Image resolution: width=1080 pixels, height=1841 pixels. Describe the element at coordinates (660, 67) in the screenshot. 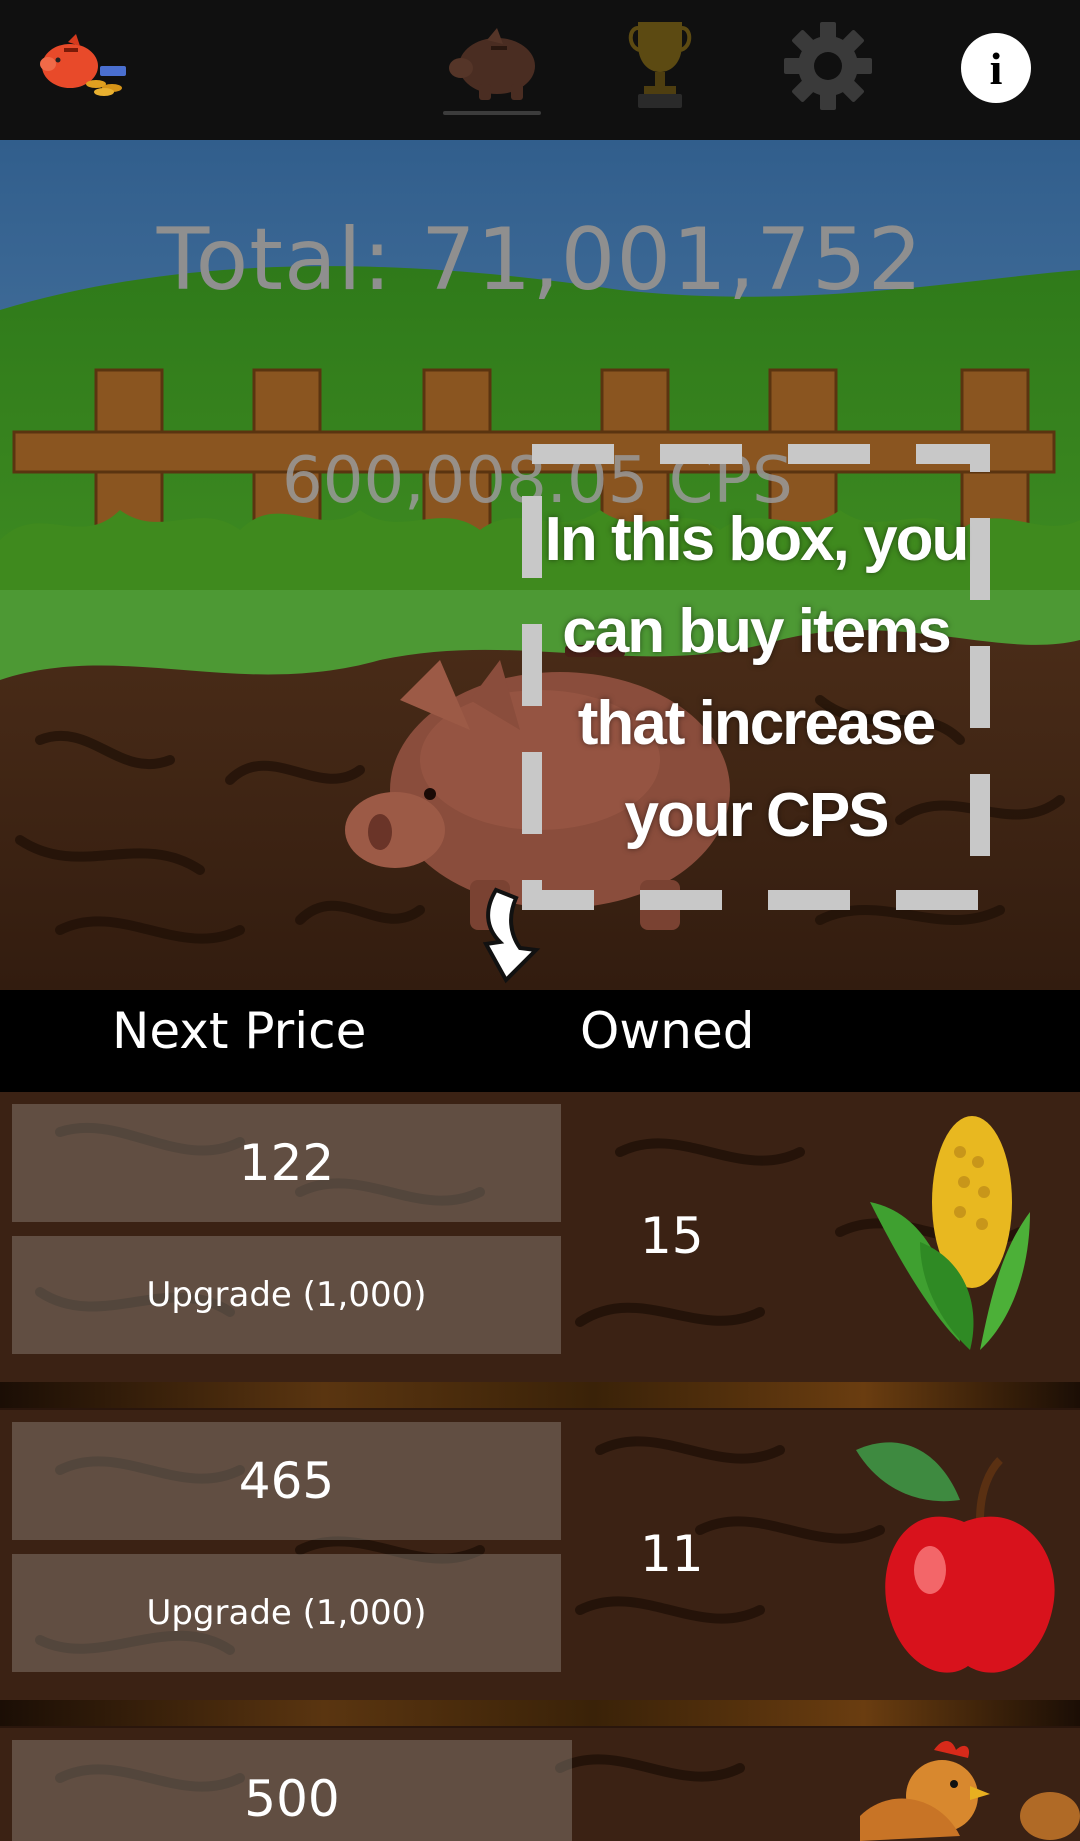

I see `trophy-icon` at that location.